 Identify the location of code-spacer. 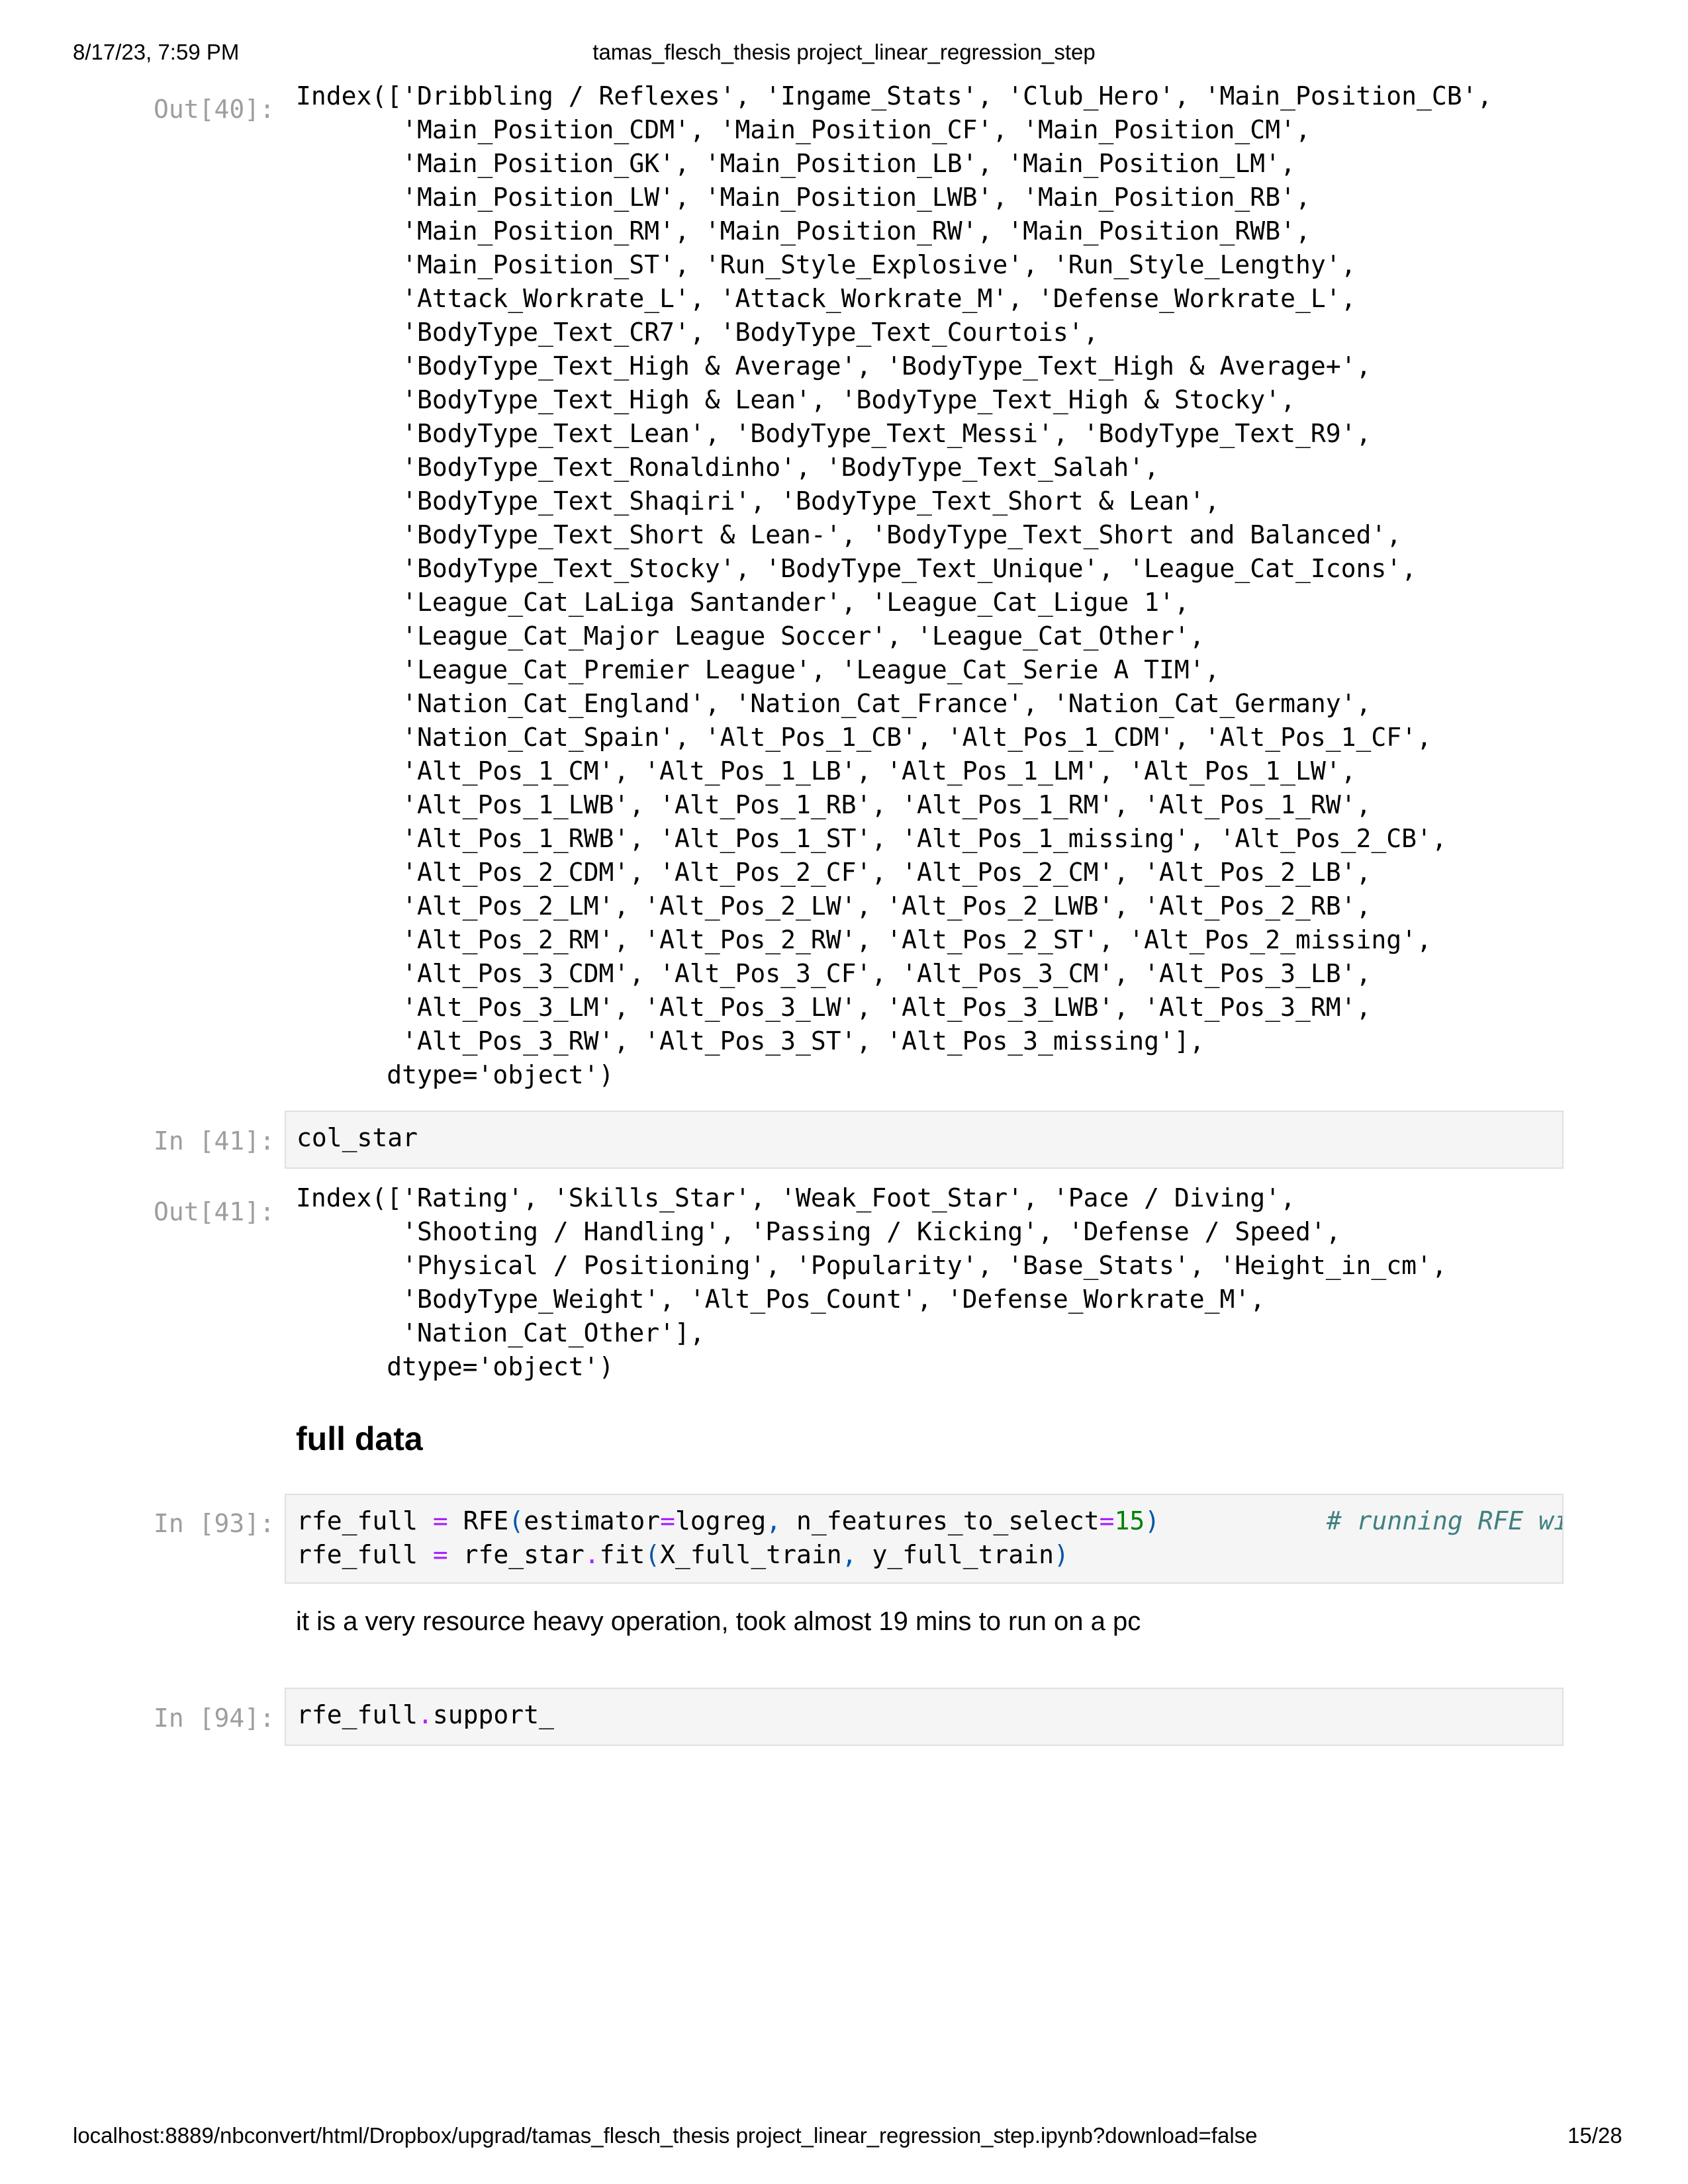
(1243, 1521).